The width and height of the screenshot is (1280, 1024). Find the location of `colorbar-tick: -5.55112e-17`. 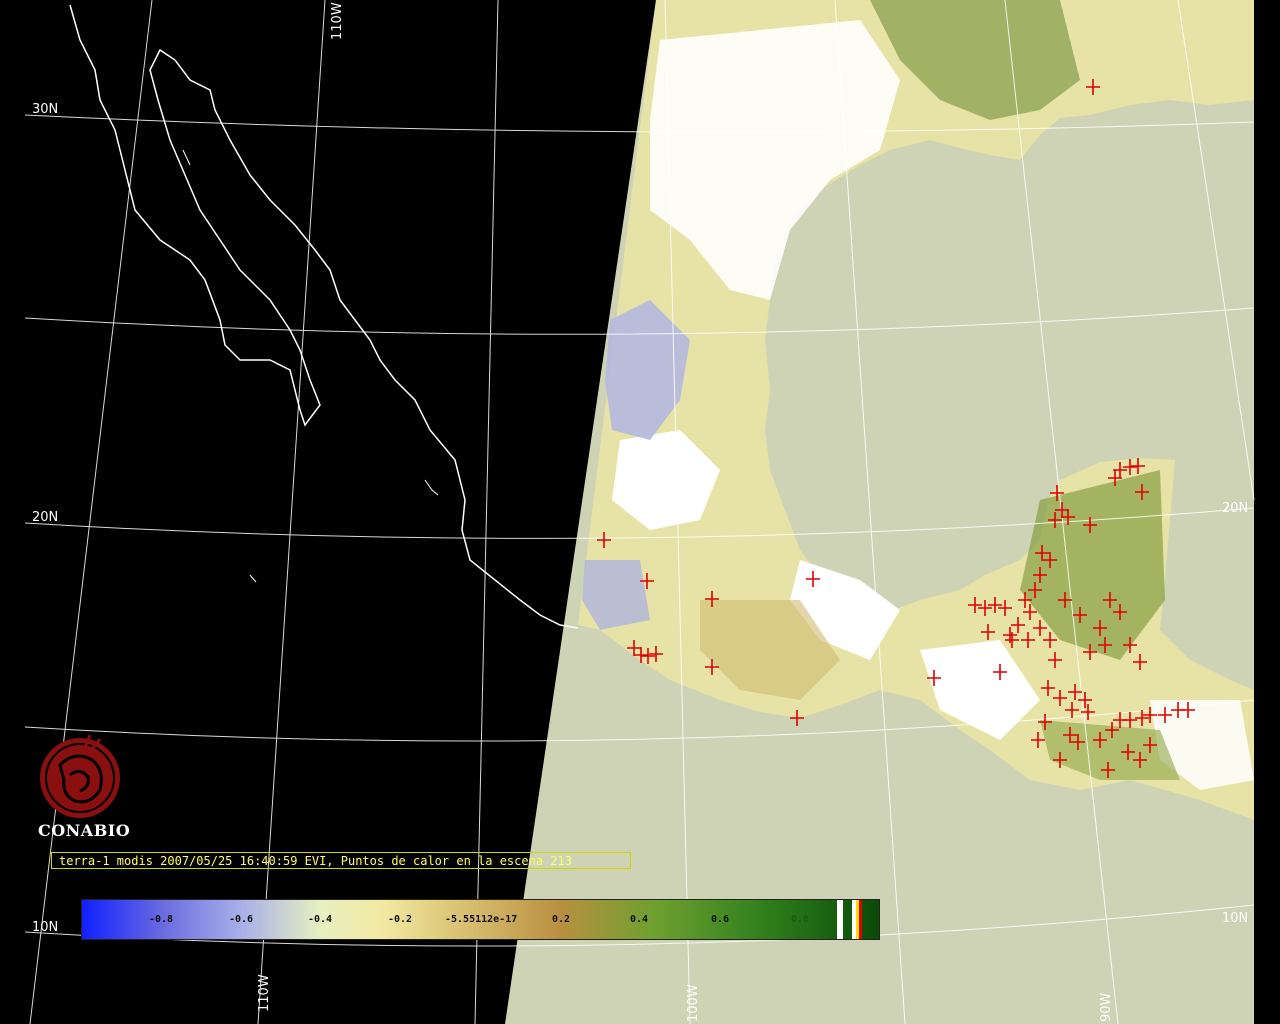

colorbar-tick: -5.55112e-17 is located at coordinates (481, 919).